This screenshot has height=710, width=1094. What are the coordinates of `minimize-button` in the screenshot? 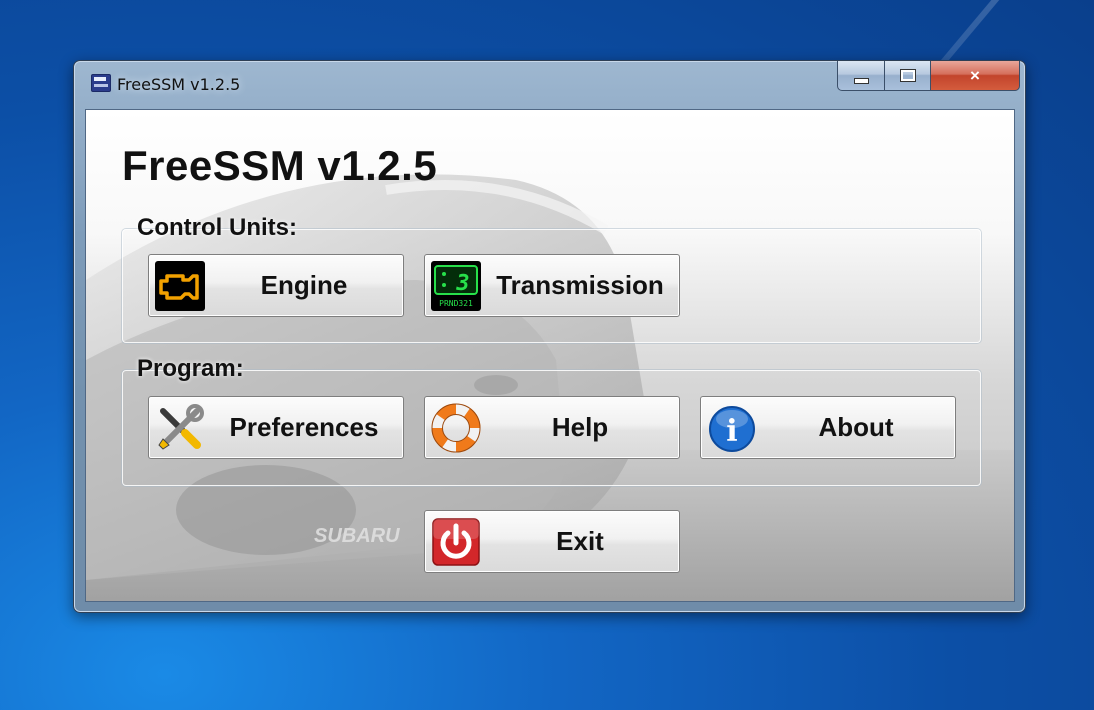 It's located at (861, 76).